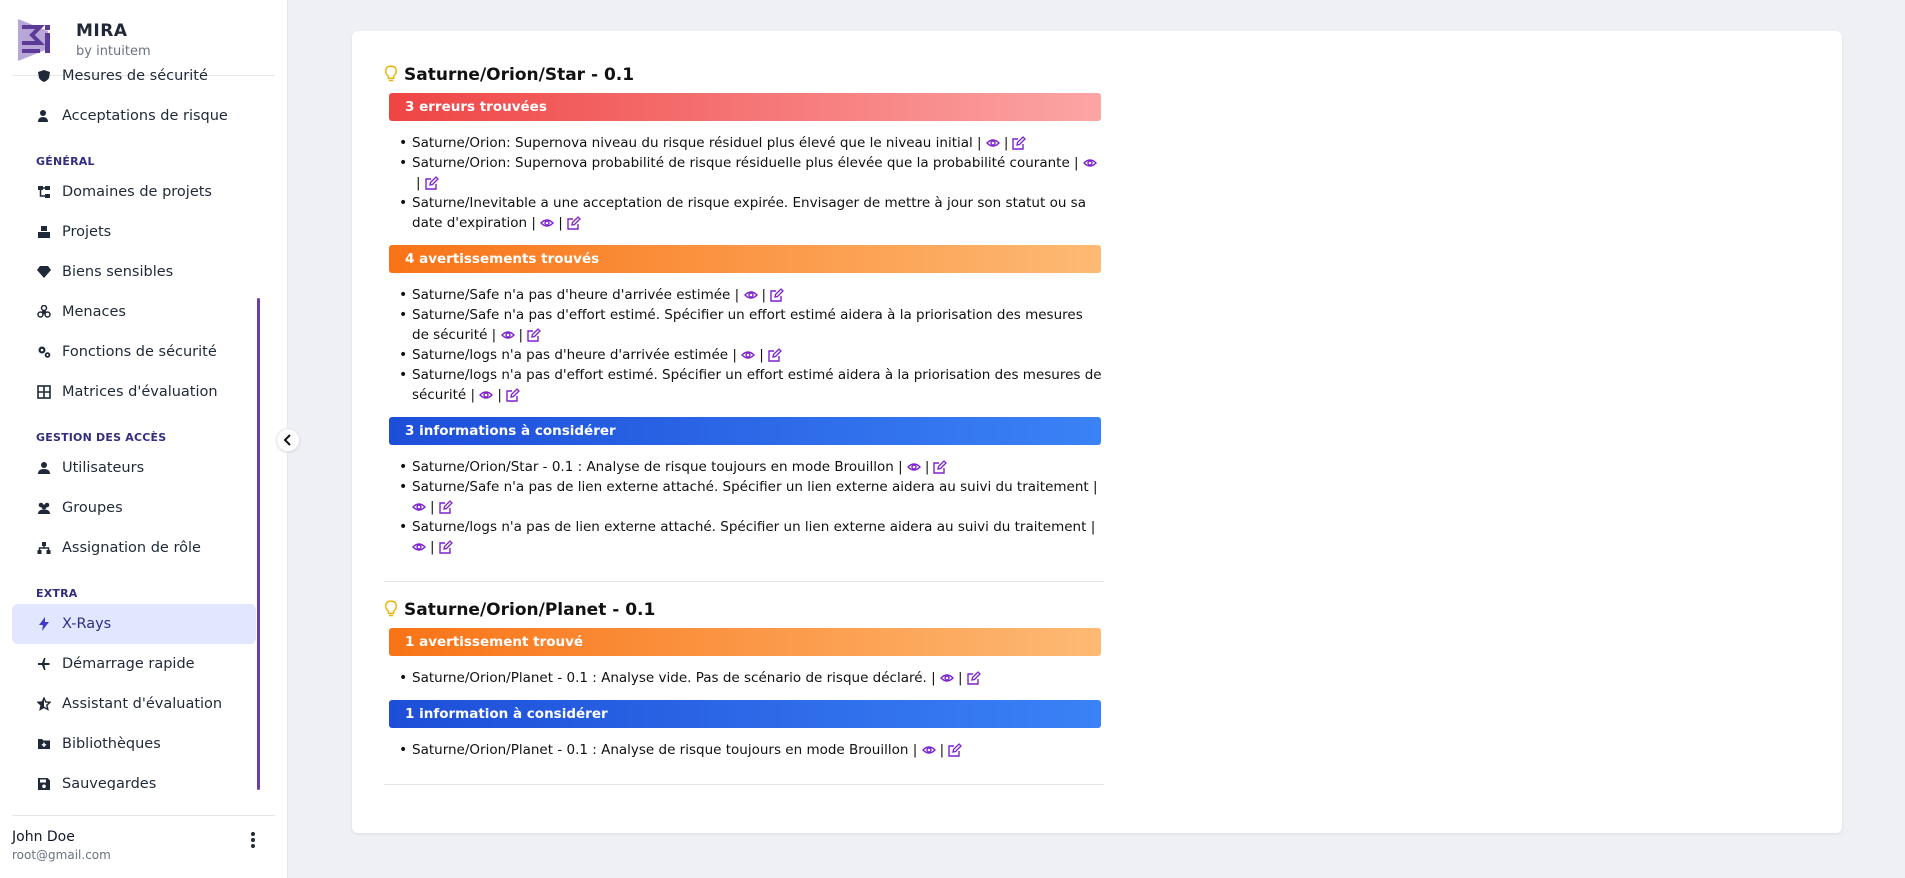 The image size is (1905, 878). Describe the element at coordinates (139, 352) in the screenshot. I see `sidebar-item-label: Fonctions de sécurité` at that location.